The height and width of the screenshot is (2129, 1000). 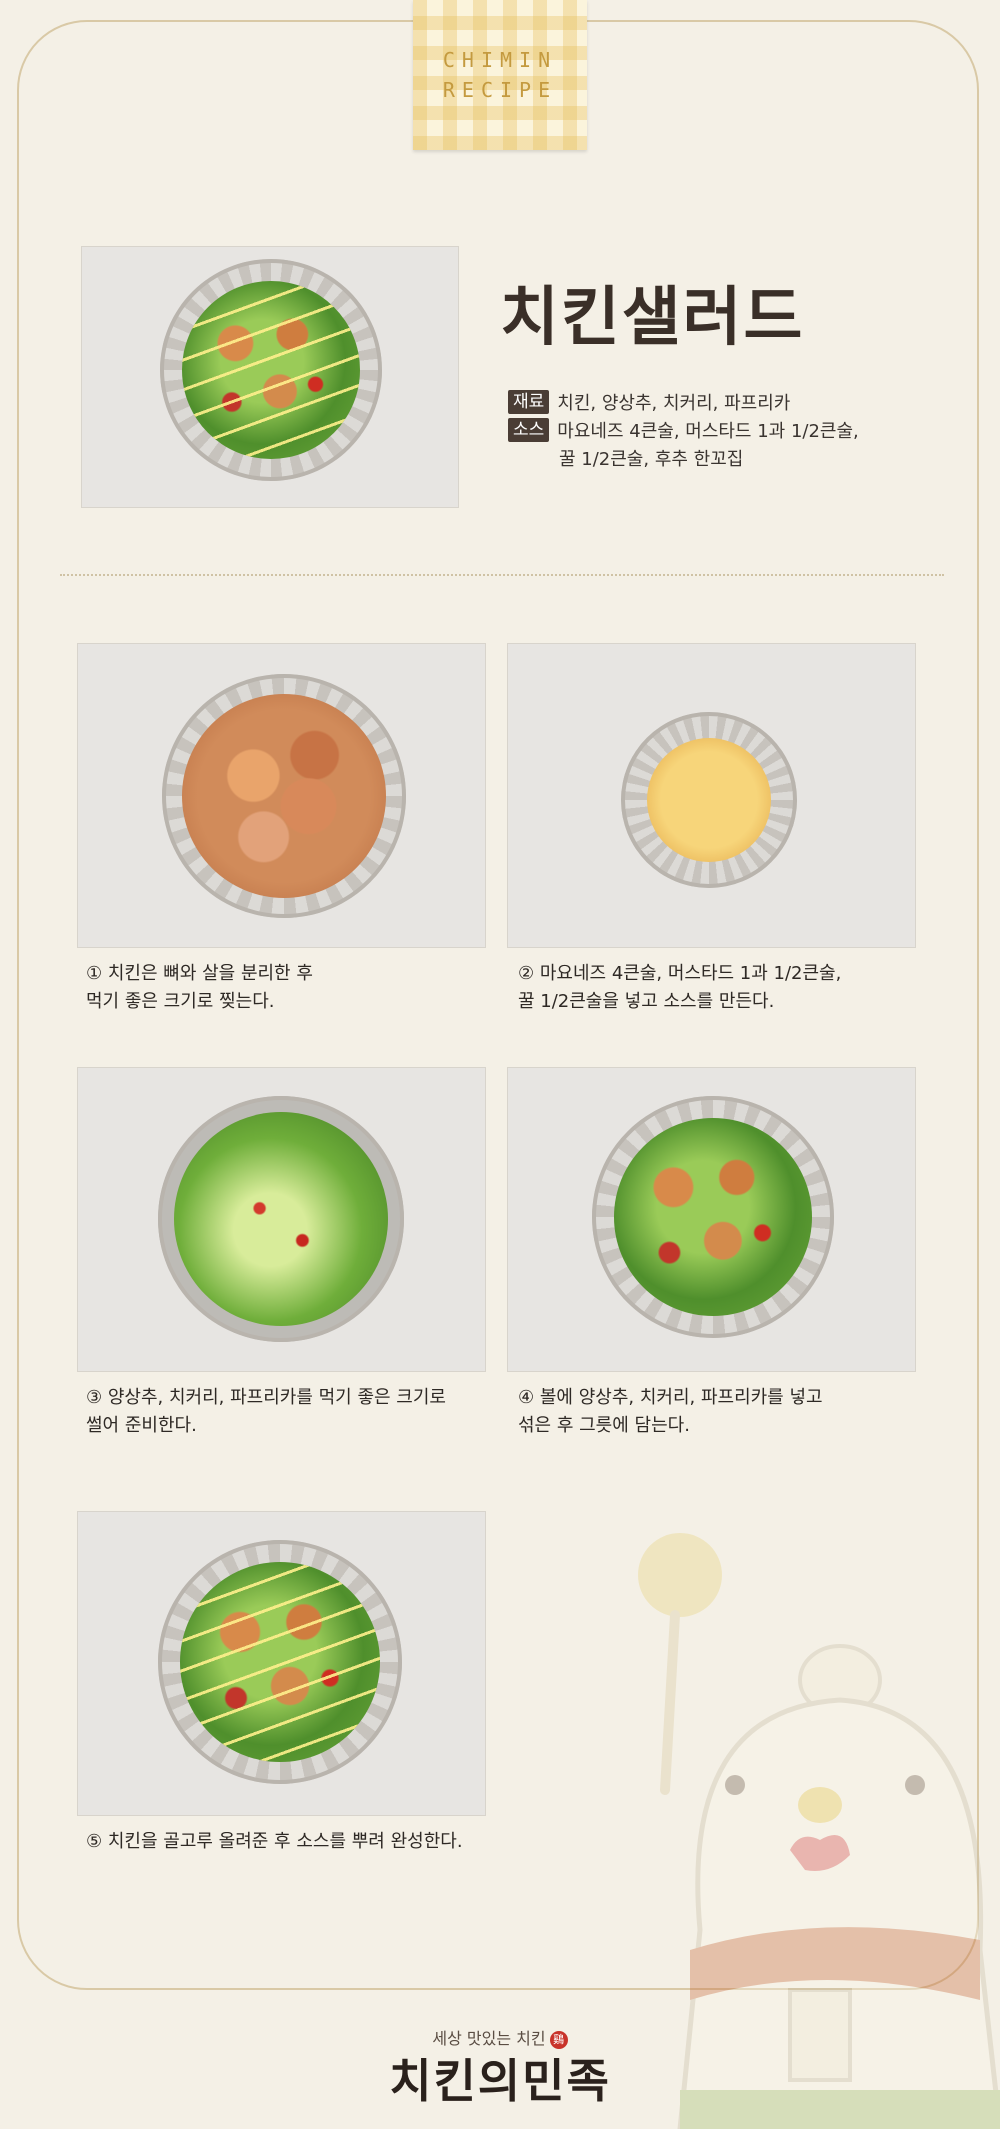 I want to click on step-2-line-2: 꿀 1/2큰술을 넣고 소스를 만든다., so click(x=646, y=1001).